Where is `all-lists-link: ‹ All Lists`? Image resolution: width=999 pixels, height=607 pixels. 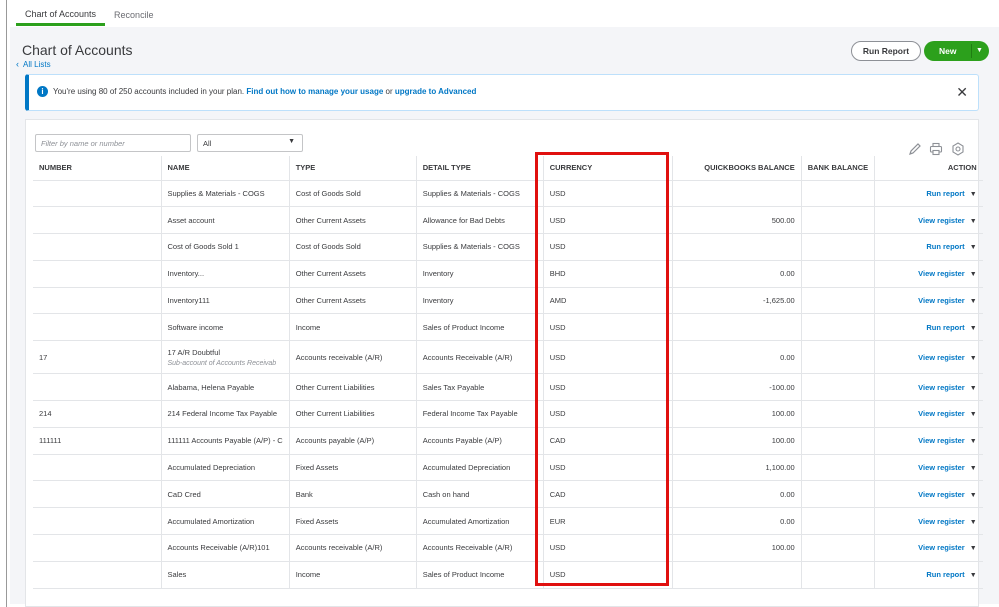
all-lists-link: ‹ All Lists is located at coordinates (33, 64).